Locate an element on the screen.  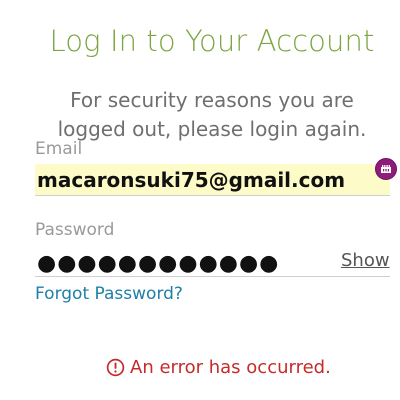
password-label: Password is located at coordinates (75, 230).